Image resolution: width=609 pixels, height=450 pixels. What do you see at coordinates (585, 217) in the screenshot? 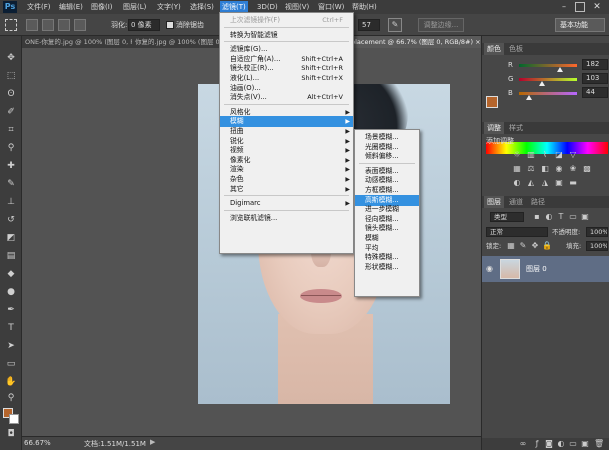
I see `filter-smart-icon: ▣` at bounding box center [585, 217].